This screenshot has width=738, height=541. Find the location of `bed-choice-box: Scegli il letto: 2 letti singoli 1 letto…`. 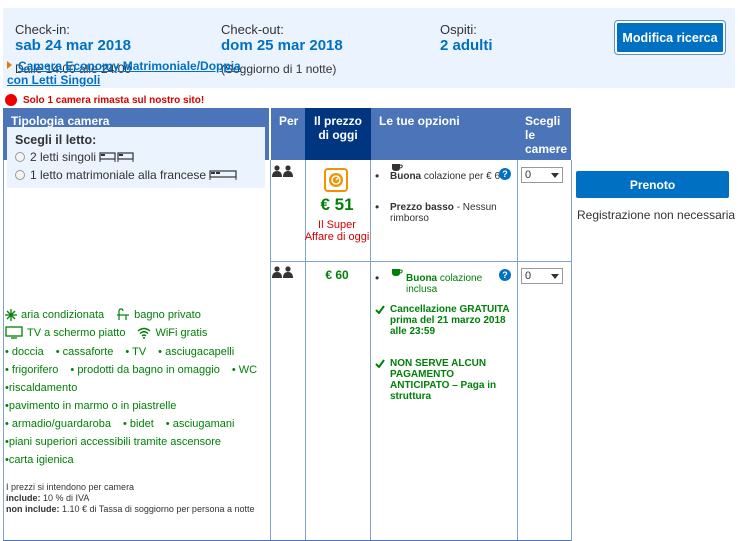

bed-choice-box: Scegli il letto: 2 letti singoli 1 letto… is located at coordinates (136, 157).